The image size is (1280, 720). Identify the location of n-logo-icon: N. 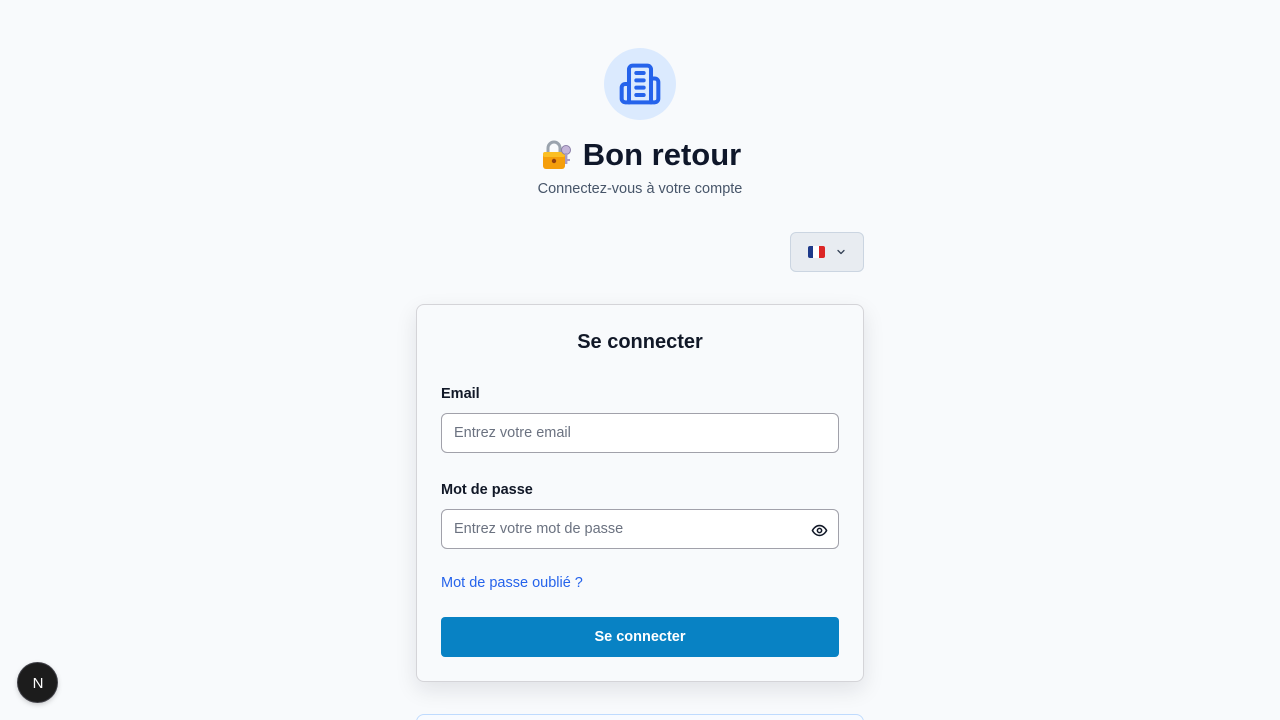
(37, 683).